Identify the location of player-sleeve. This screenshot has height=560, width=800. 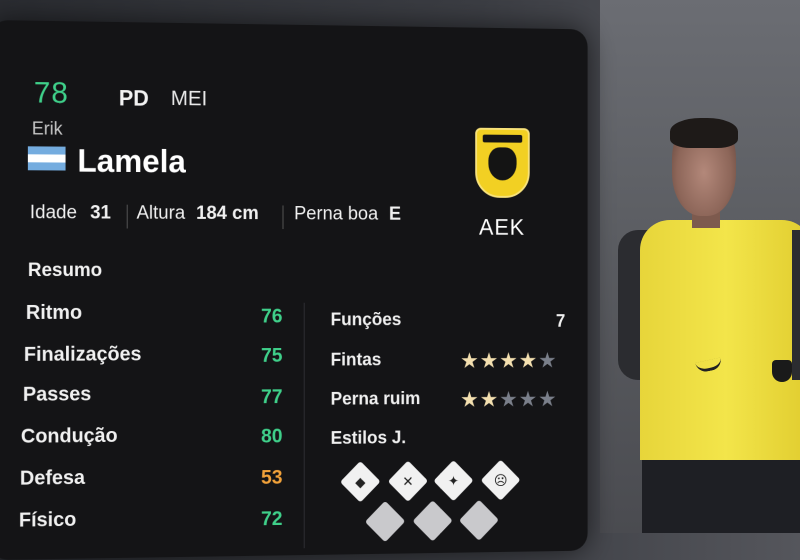
(796, 305).